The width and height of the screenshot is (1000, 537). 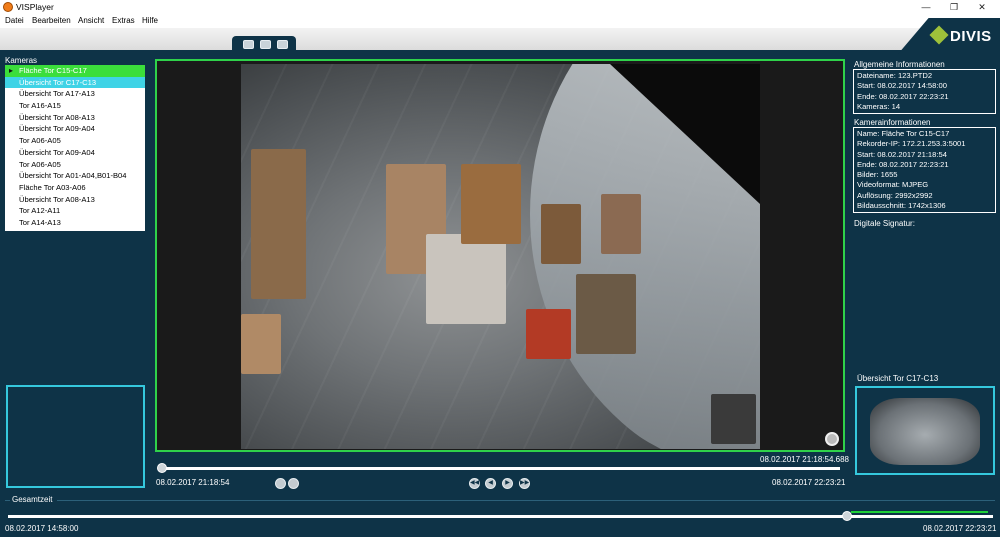 What do you see at coordinates (877, 175) in the screenshot?
I see `info-line: Bilder: 1655` at bounding box center [877, 175].